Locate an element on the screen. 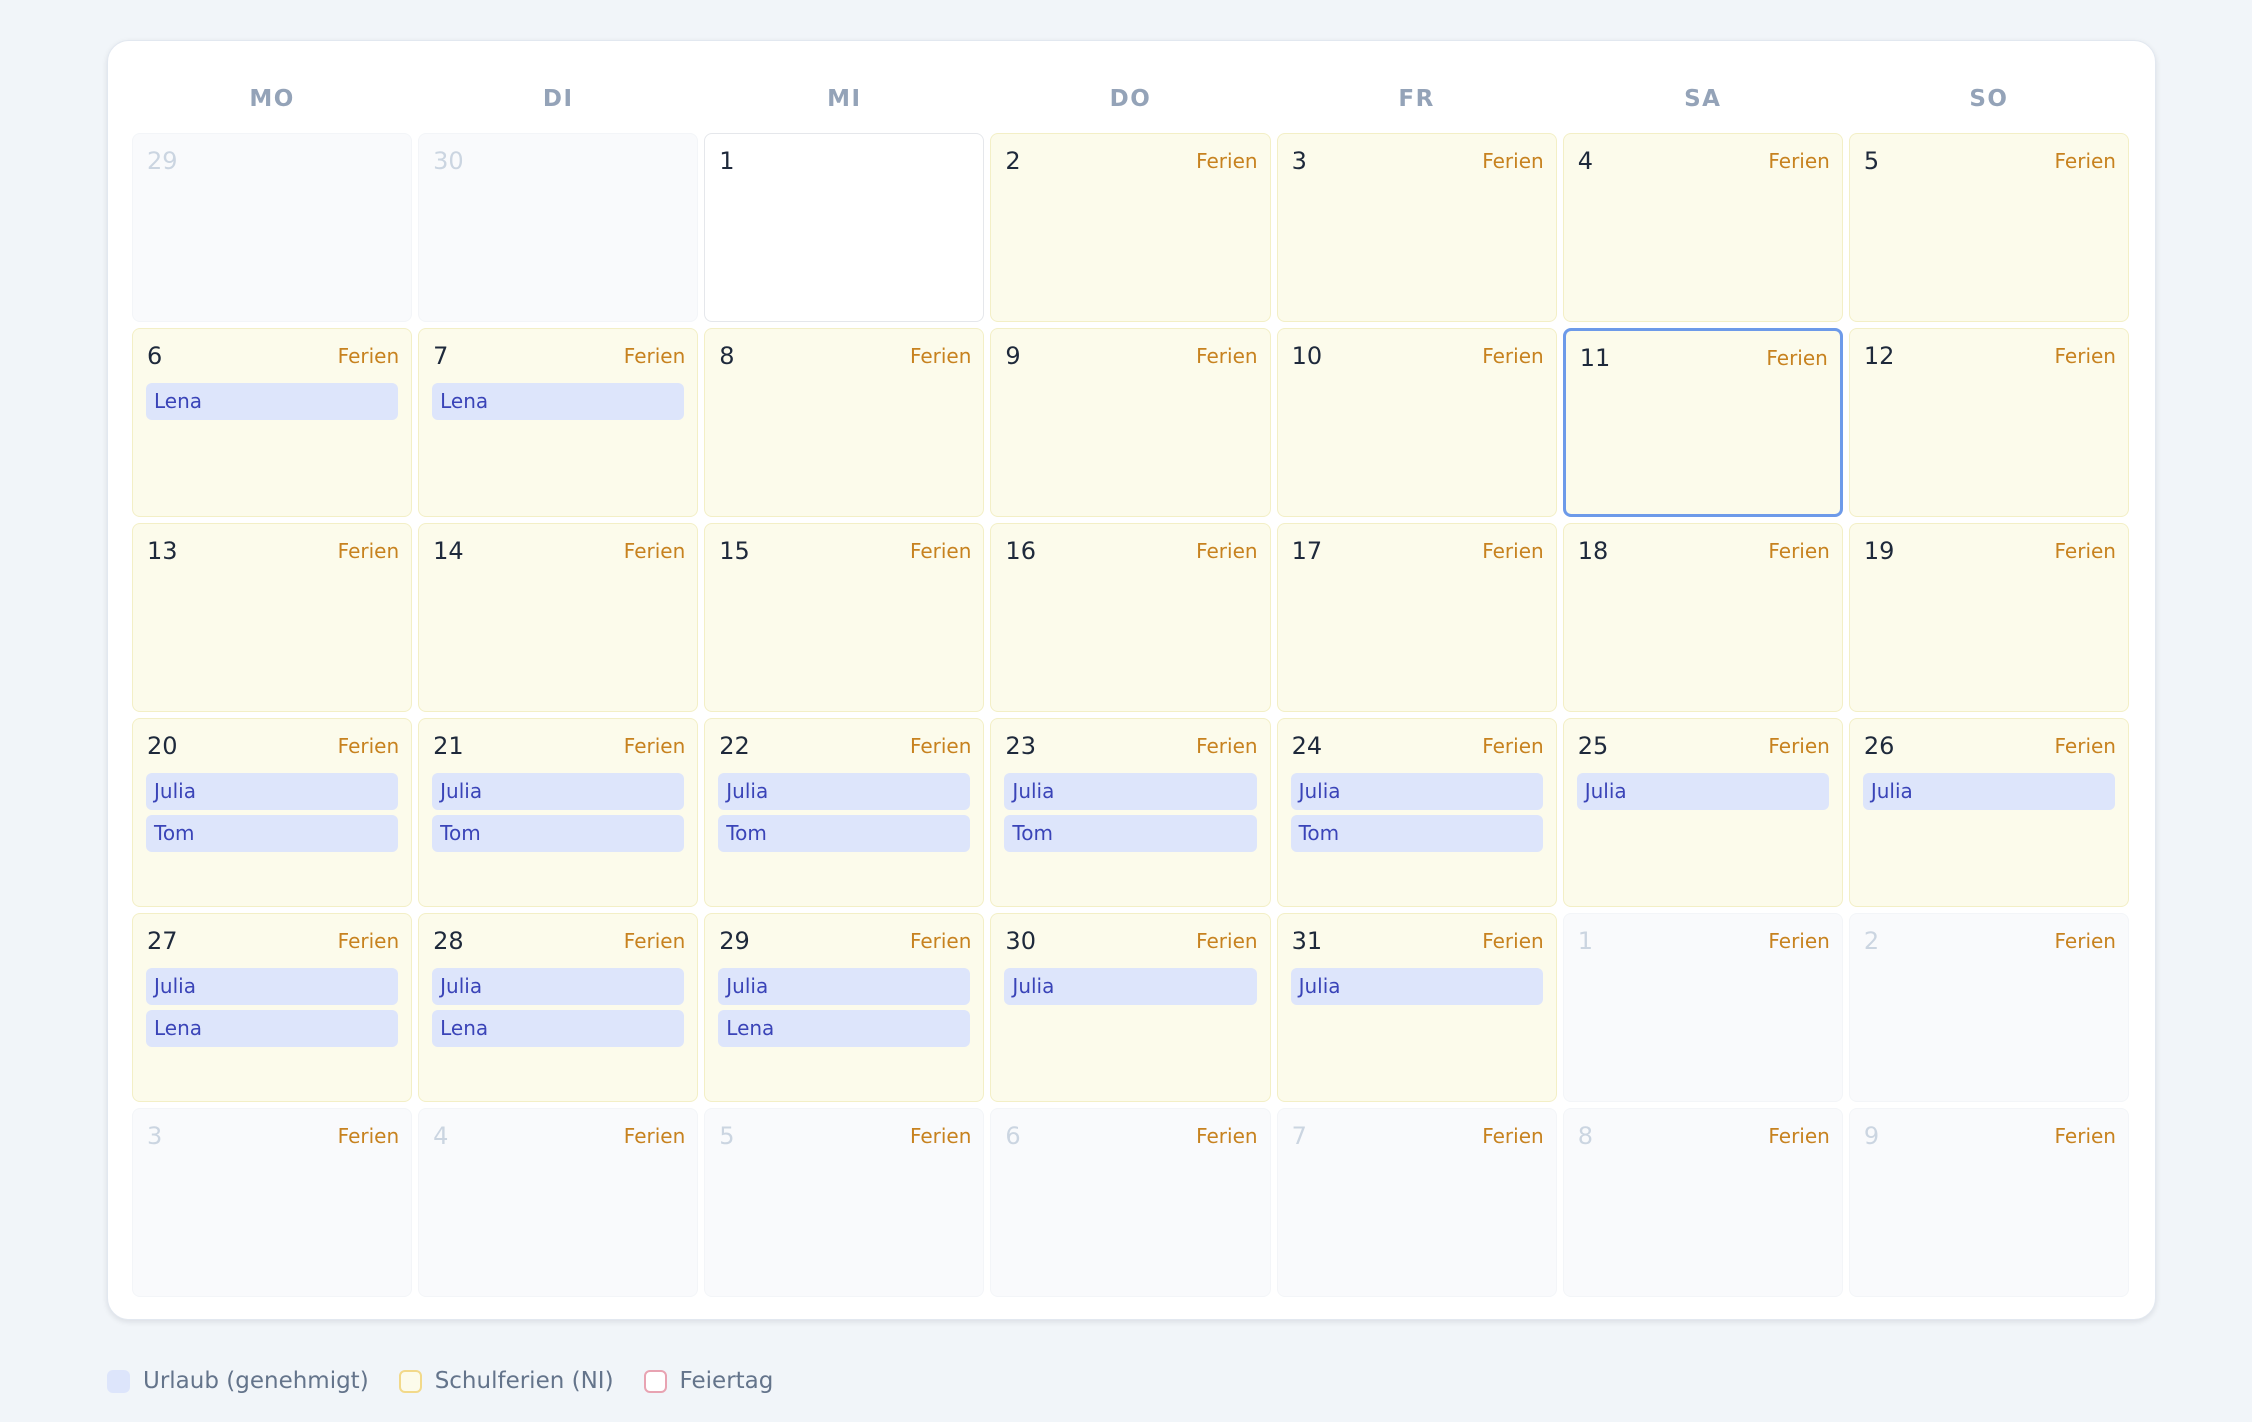 This screenshot has width=2252, height=1422. calendar-day: 7 Ferien is located at coordinates (1416, 1202).